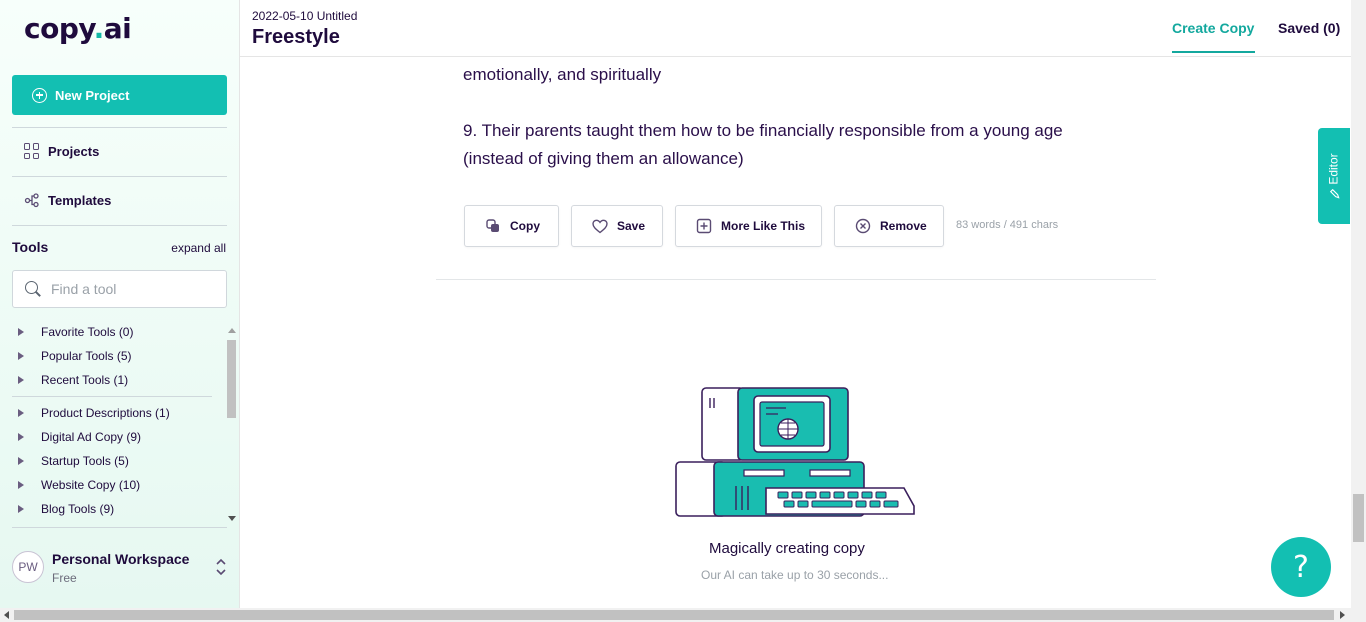 This screenshot has height=622, width=1366. I want to click on find-tool-input, so click(126, 289).